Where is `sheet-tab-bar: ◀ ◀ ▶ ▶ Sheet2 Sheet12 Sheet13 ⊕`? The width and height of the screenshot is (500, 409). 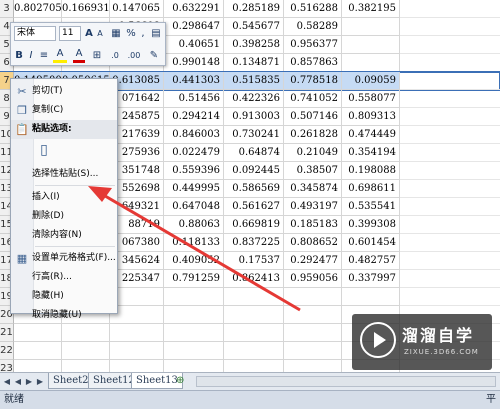
sheet-tab-bar: ◀ ◀ ▶ ▶ Sheet2 Sheet12 Sheet13 ⊕ is located at coordinates (250, 381).